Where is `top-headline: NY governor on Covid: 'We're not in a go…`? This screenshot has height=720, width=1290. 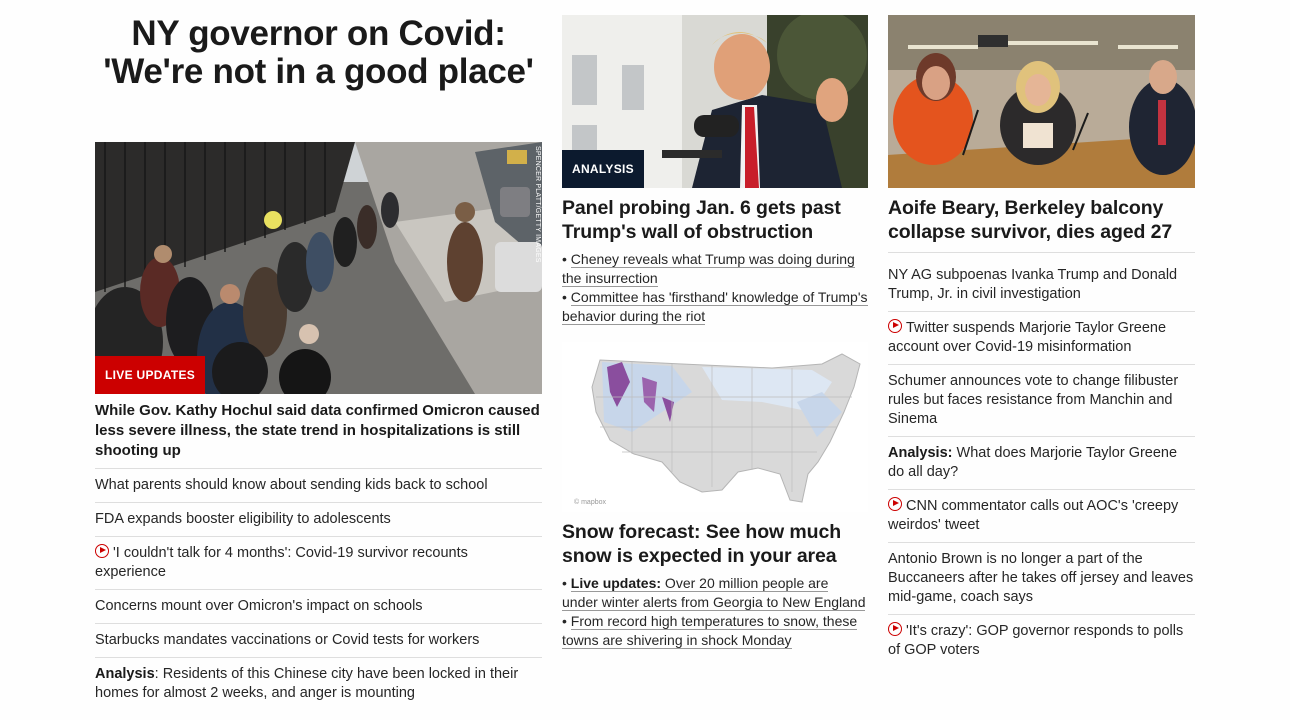
top-headline: NY governor on Covid: 'We're not in a go… is located at coordinates (318, 71).